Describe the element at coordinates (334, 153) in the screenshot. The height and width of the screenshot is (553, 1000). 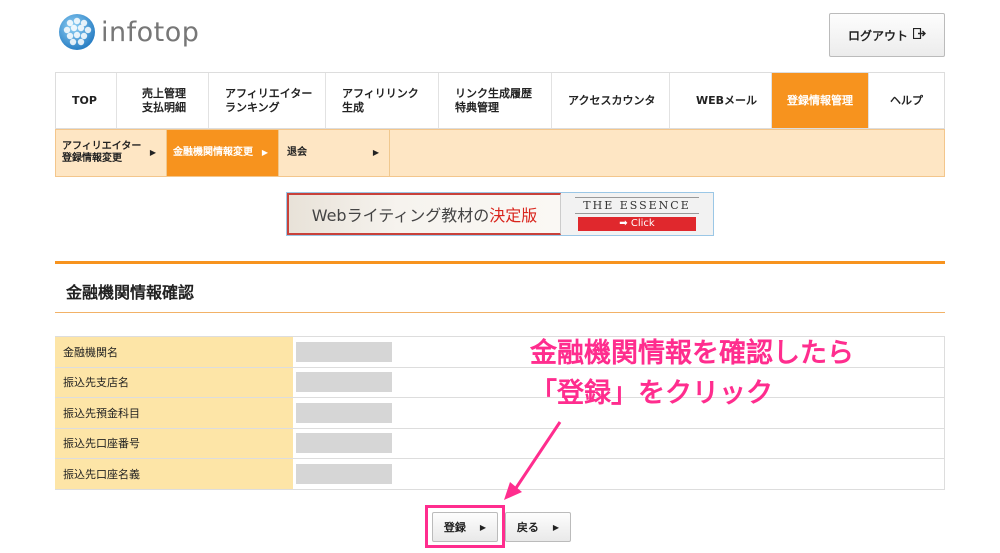
I see `subnav-withdraw: 退会 ▶` at that location.